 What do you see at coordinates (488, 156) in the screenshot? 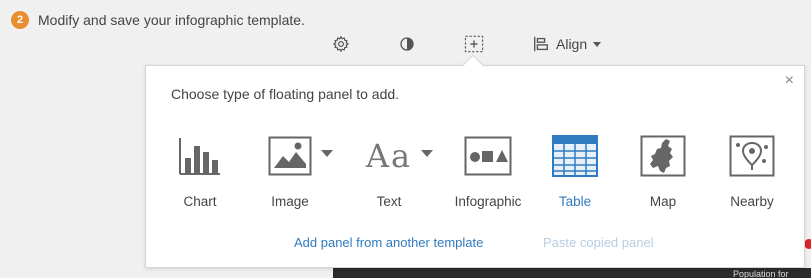
I see `infographic-icon` at bounding box center [488, 156].